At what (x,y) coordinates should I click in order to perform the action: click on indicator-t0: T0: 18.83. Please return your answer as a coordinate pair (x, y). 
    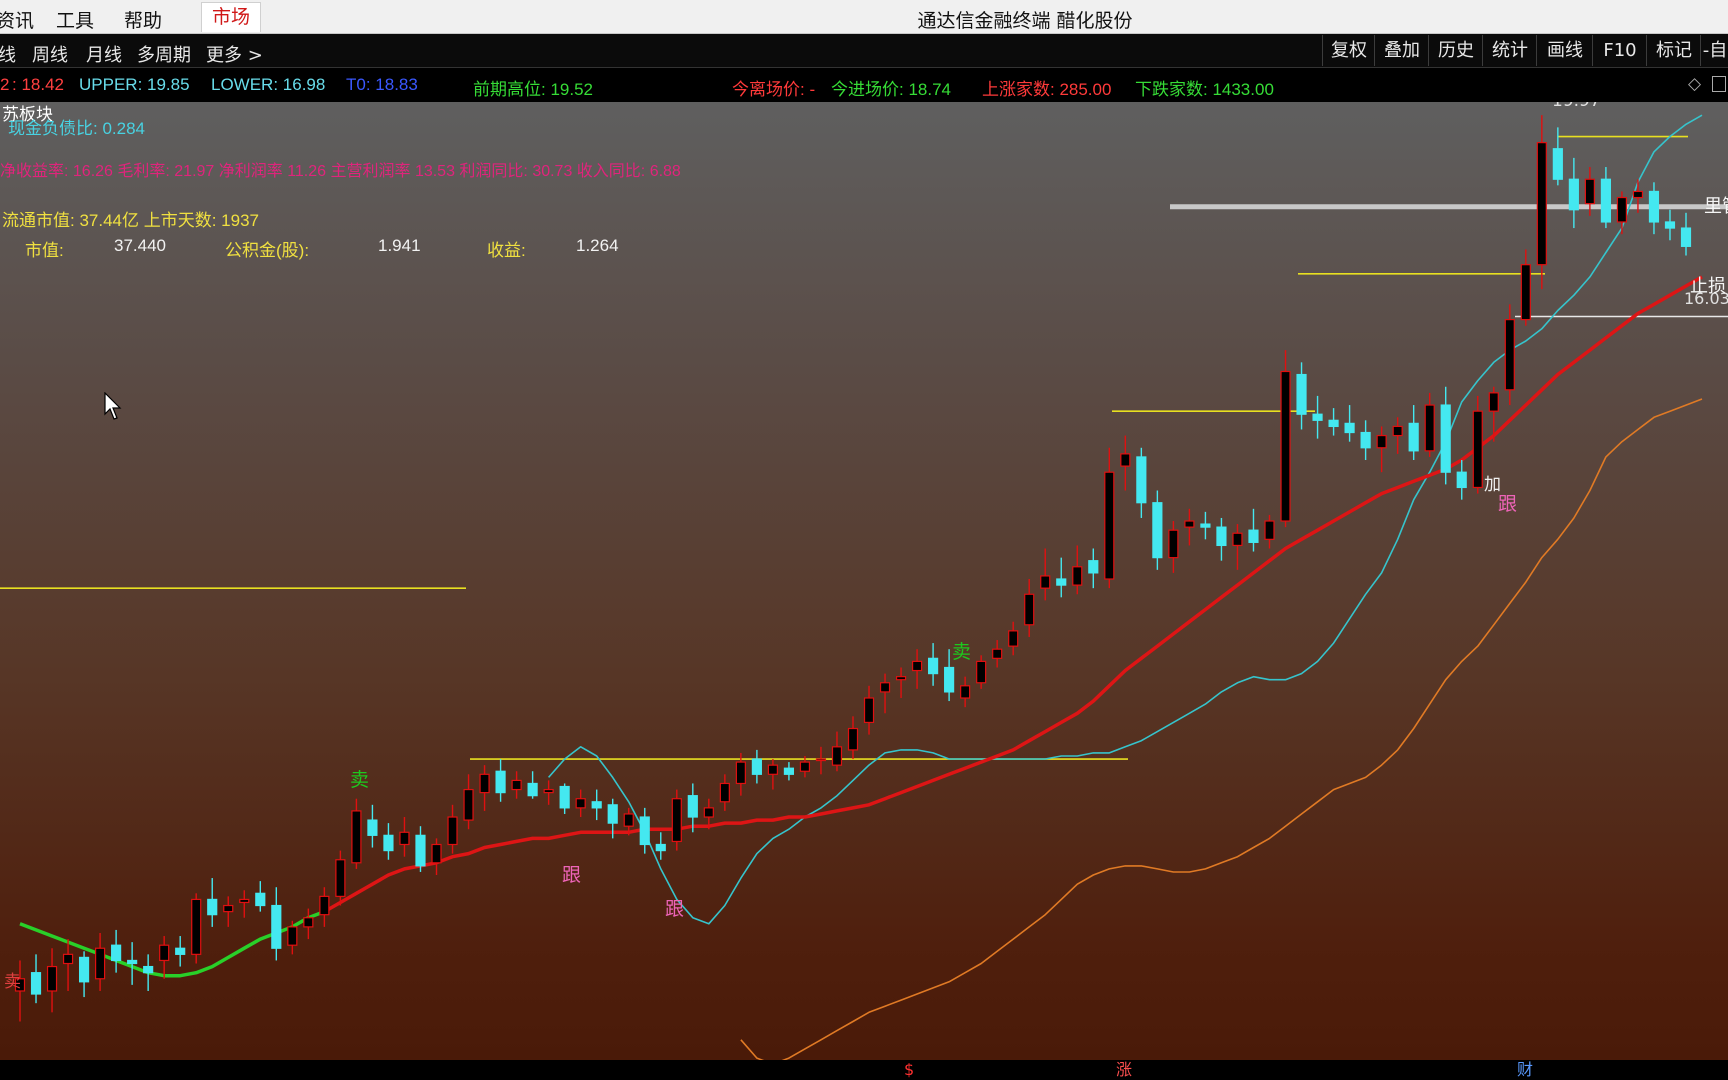
    Looking at the image, I should click on (382, 84).